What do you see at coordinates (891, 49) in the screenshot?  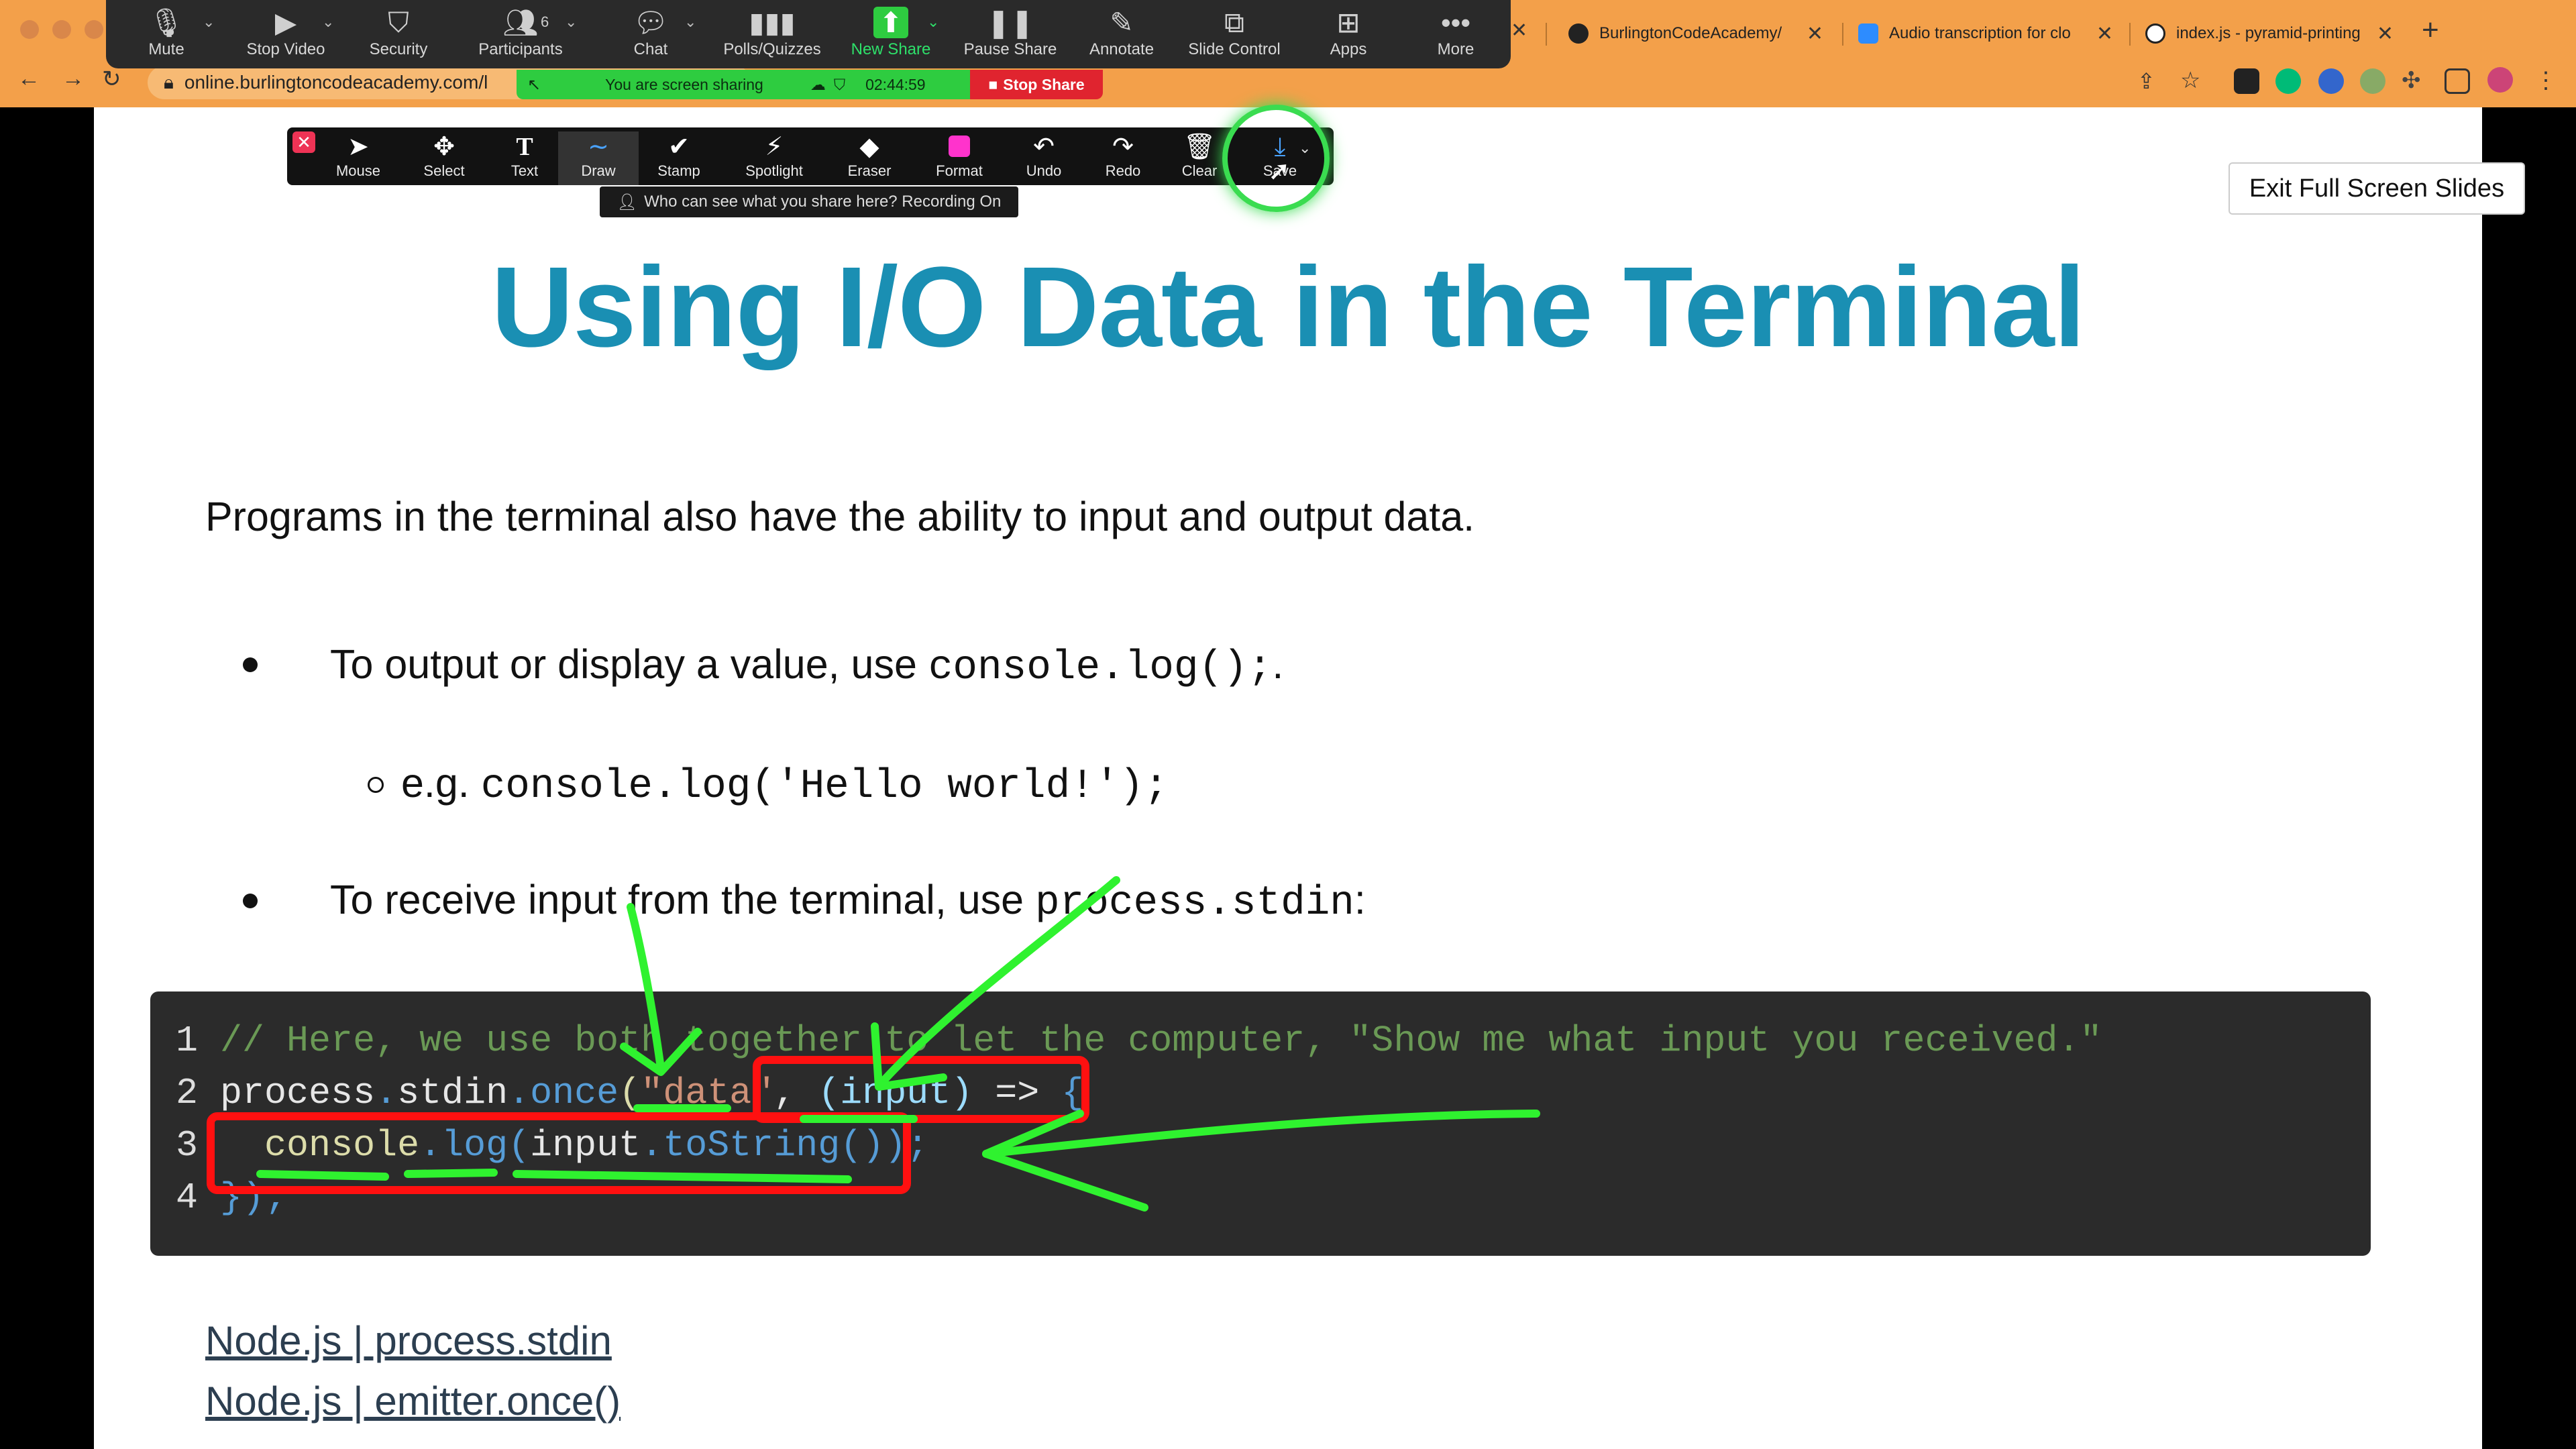 I see `button-label: New Share` at bounding box center [891, 49].